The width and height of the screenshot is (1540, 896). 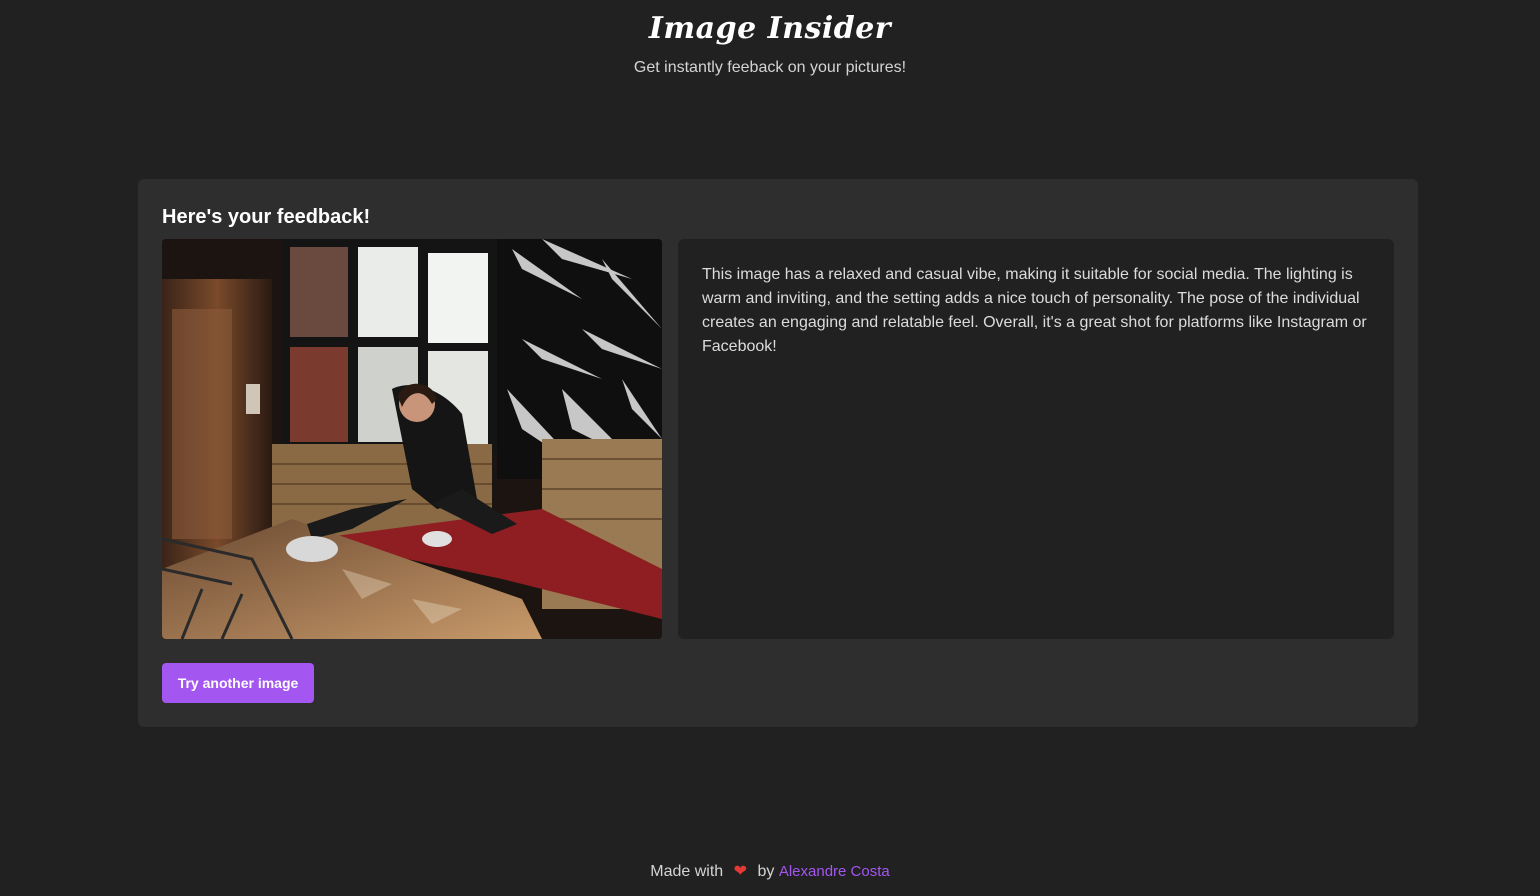 What do you see at coordinates (740, 871) in the screenshot?
I see `heart-icon: ❤` at bounding box center [740, 871].